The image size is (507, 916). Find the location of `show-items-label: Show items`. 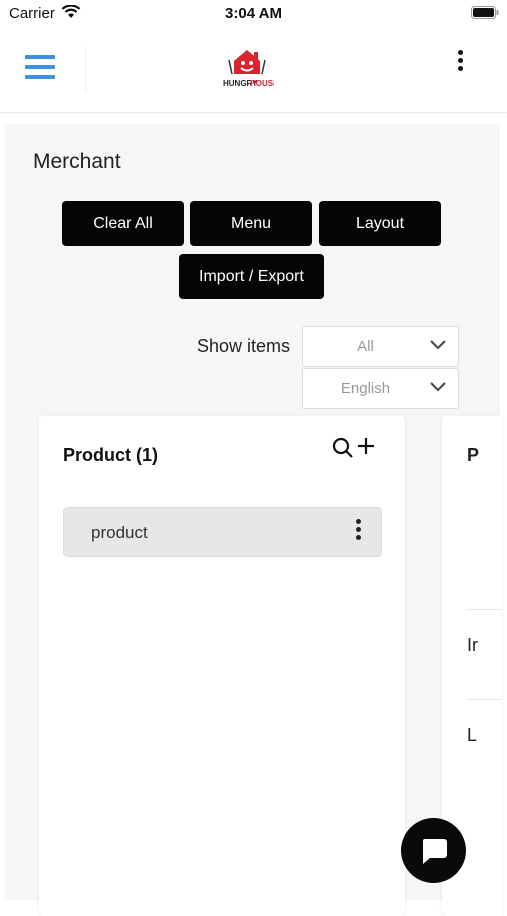

show-items-label: Show items is located at coordinates (244, 346).